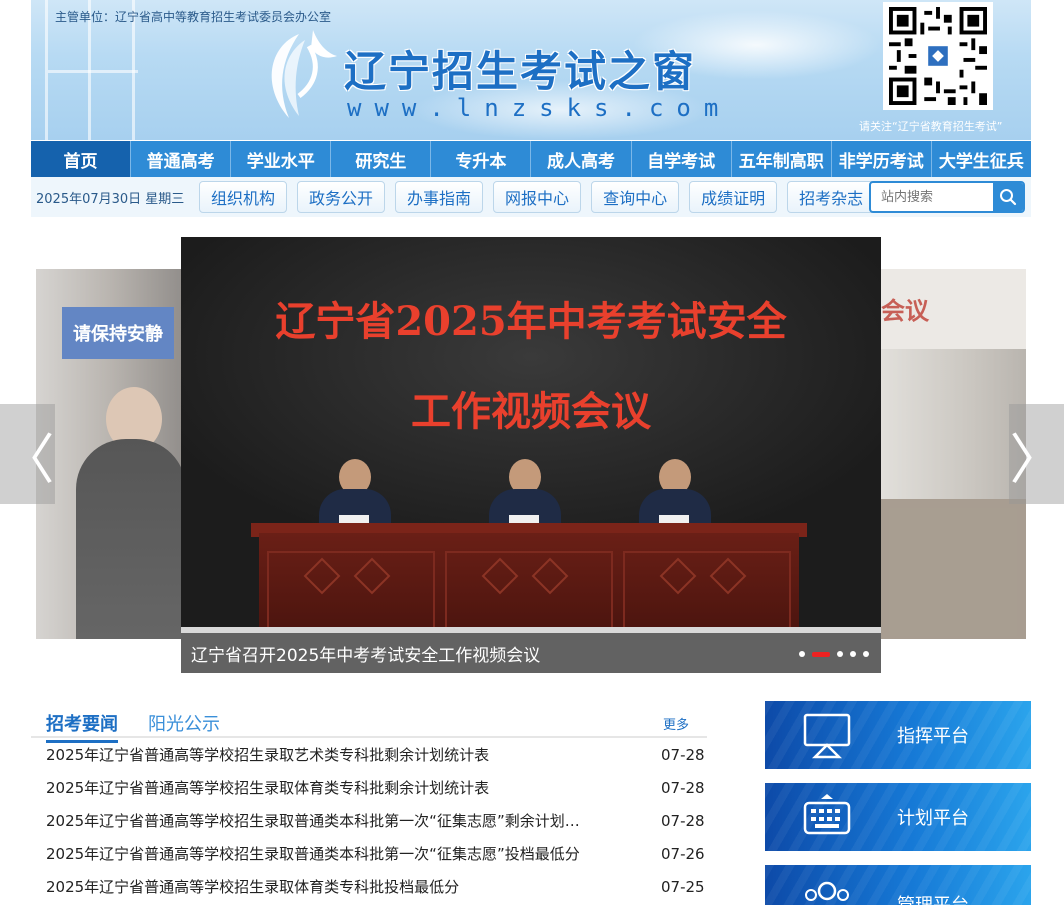  Describe the element at coordinates (635, 197) in the screenshot. I see `query-button: 查询中心` at that location.